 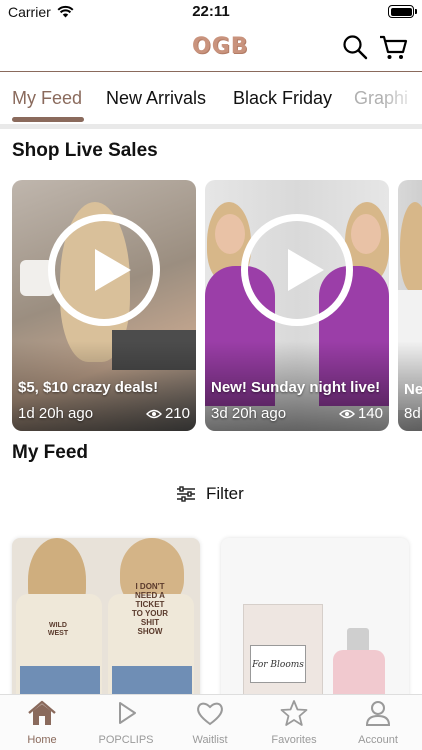 I want to click on shirt-graphic-back: I DON'T NEED A TICKET TO YOUR SHIT SHOW, so click(x=150, y=609).